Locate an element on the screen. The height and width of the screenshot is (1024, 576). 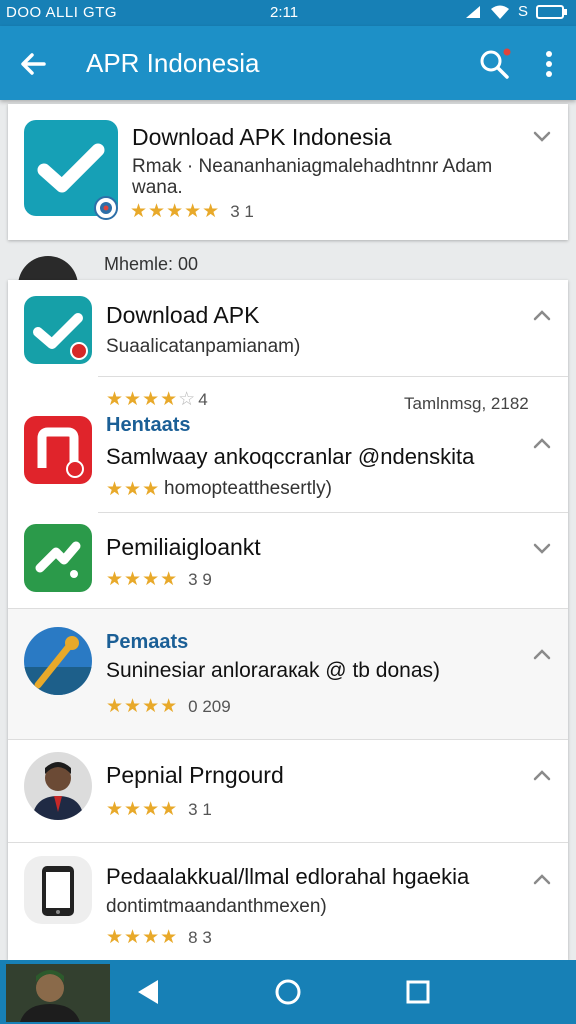
battery-icon is located at coordinates (551, 11).